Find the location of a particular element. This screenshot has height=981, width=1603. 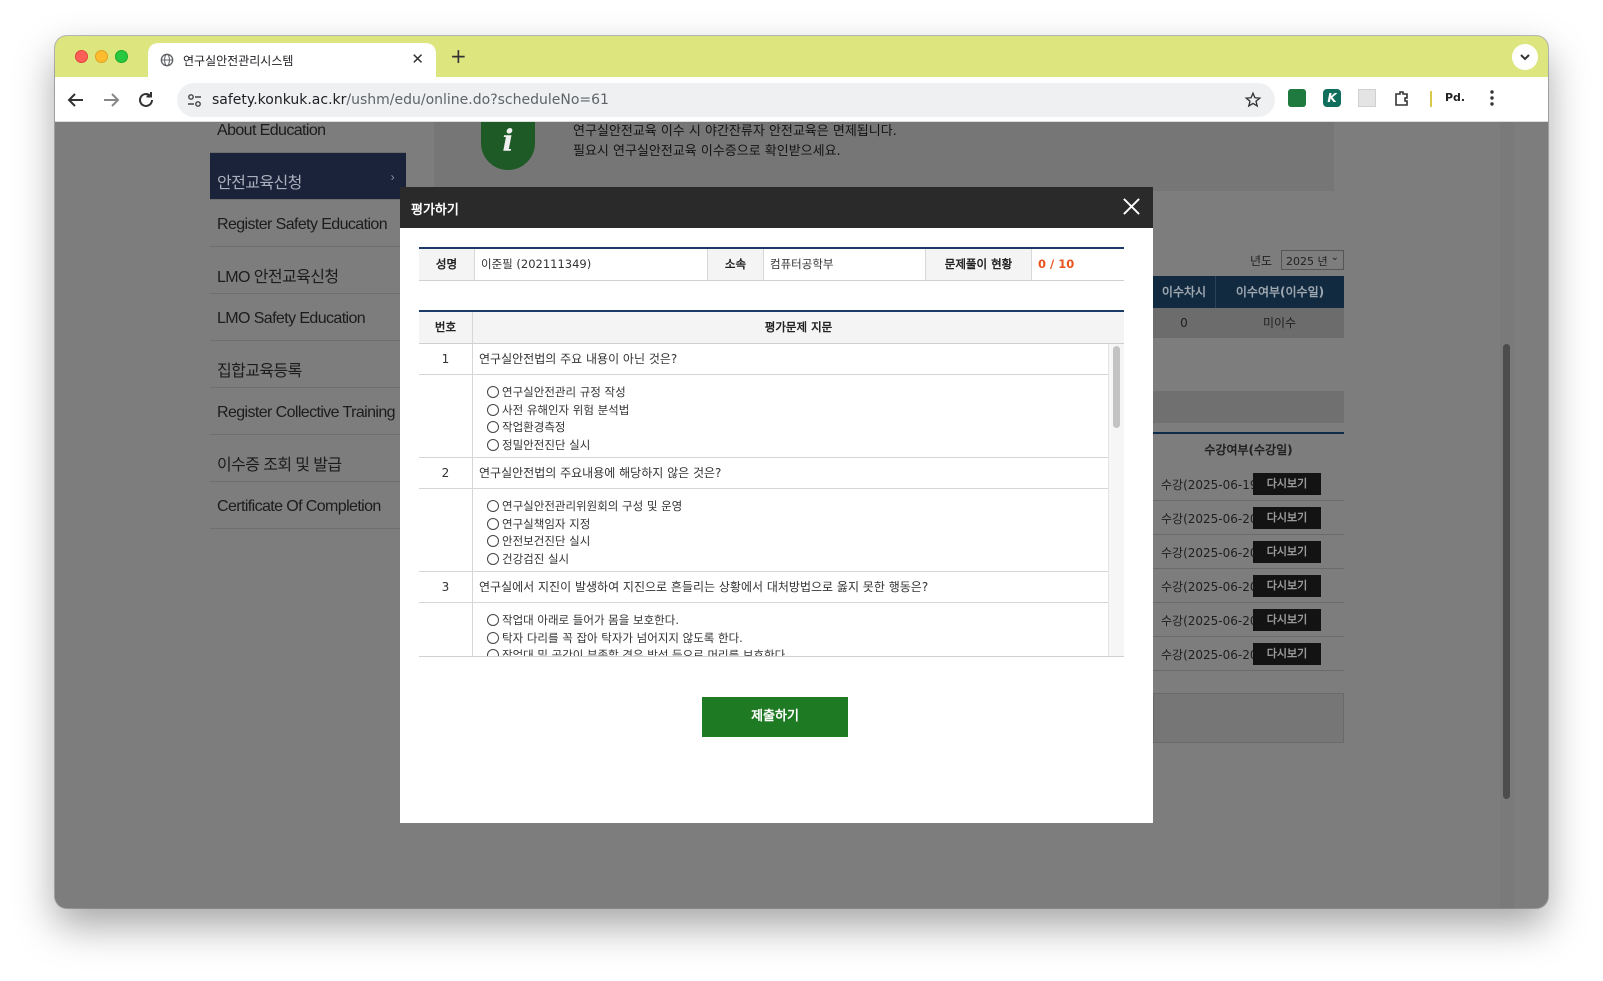

option-label: 연구실책임자 지정 is located at coordinates (546, 524).